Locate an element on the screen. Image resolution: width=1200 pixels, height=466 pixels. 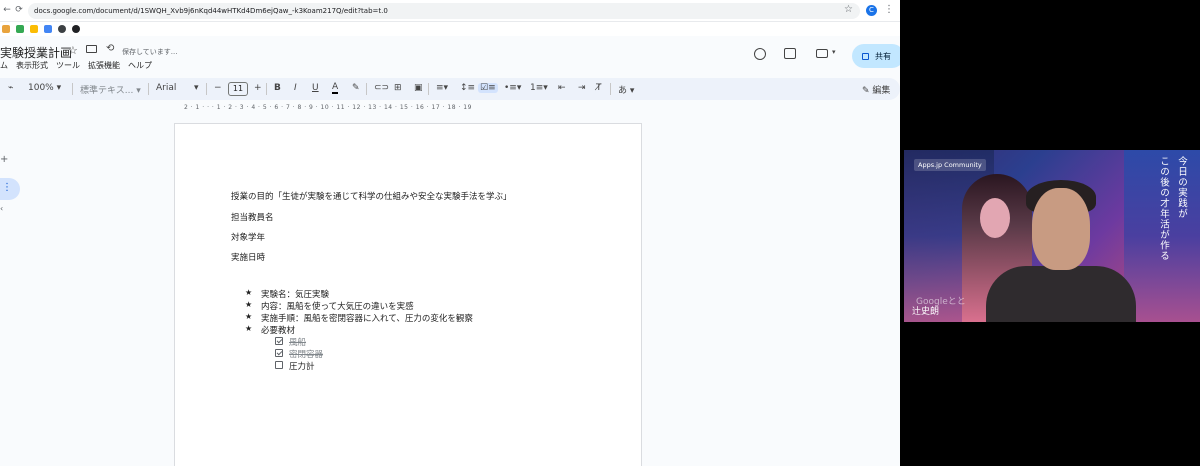
zoom-value: 100% is located at coordinates (41, 88).